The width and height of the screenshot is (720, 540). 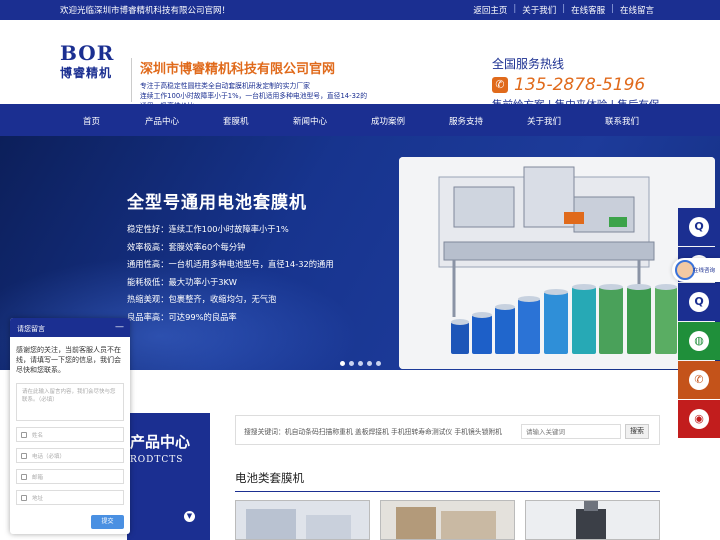 What do you see at coordinates (236, 121) in the screenshot?
I see `nav-film-machine: 套膜机` at bounding box center [236, 121].